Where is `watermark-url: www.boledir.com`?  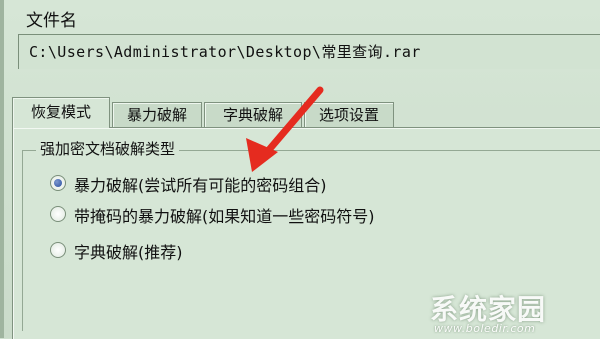
watermark-url: www.boledir.com is located at coordinates (485, 328).